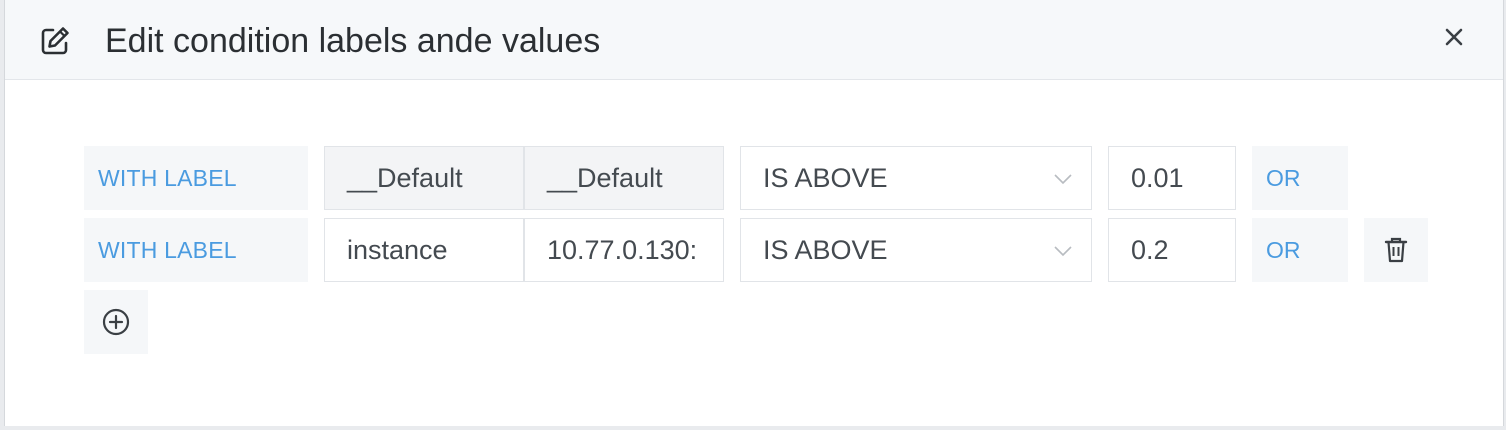 This screenshot has width=1506, height=430. I want to click on threshold-input: 0.2, so click(1172, 250).